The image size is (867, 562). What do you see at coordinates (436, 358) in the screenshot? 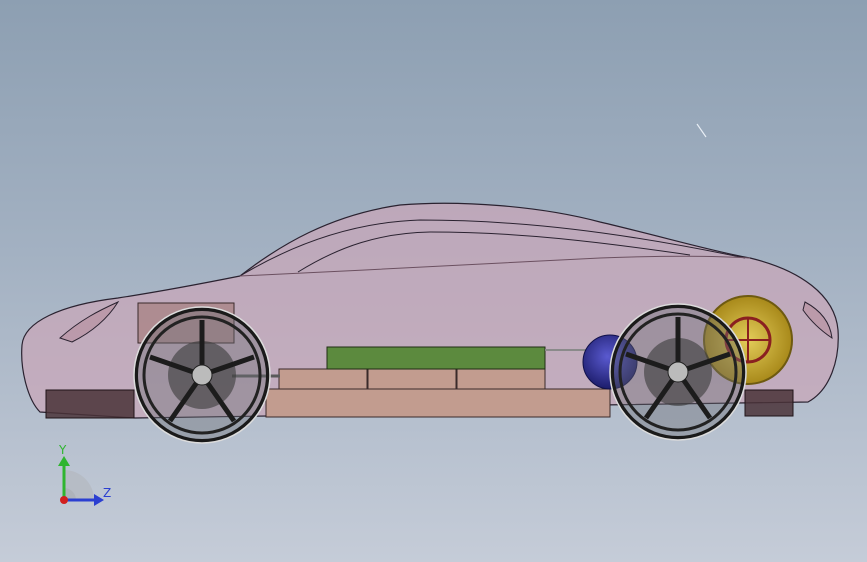
I see `battery-controller` at bounding box center [436, 358].